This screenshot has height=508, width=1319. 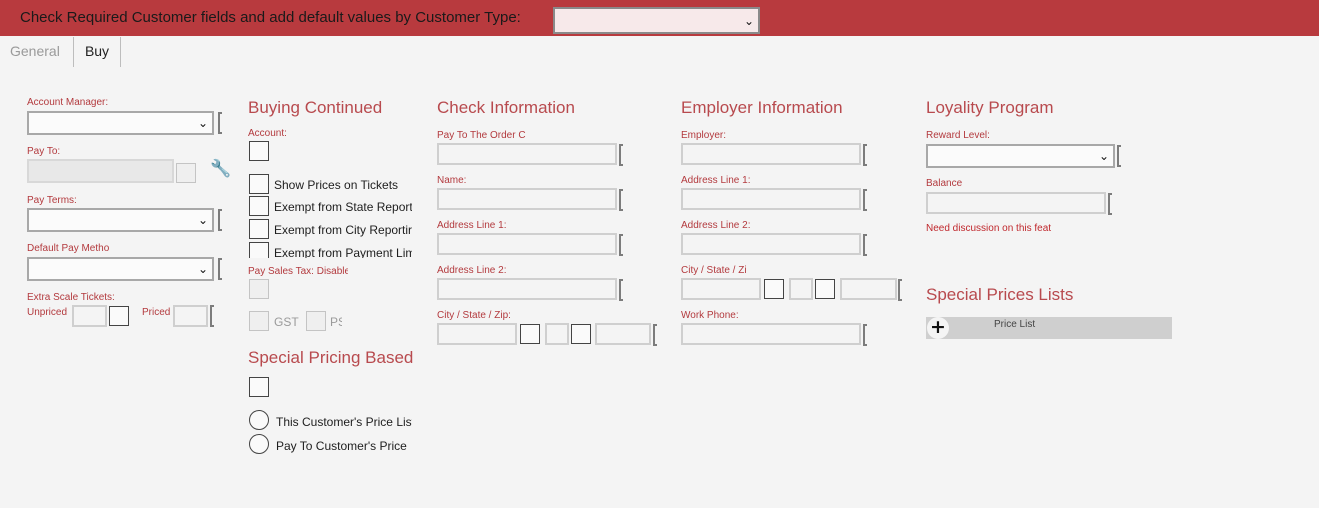 What do you see at coordinates (220, 123) in the screenshot?
I see `account-manager-required-flag` at bounding box center [220, 123].